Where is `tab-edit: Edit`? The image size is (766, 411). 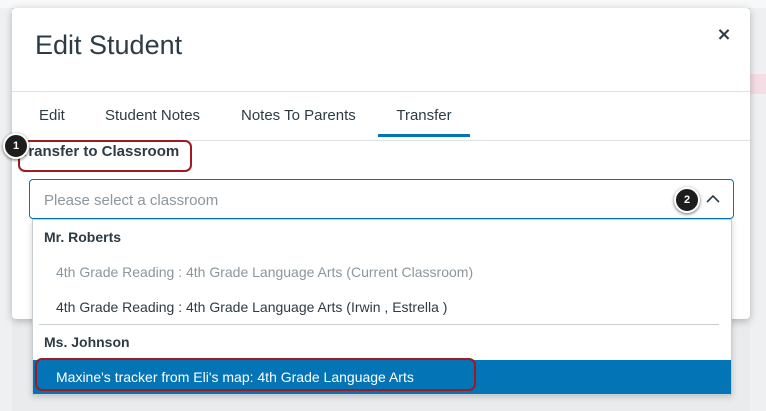
tab-edit: Edit is located at coordinates (52, 115).